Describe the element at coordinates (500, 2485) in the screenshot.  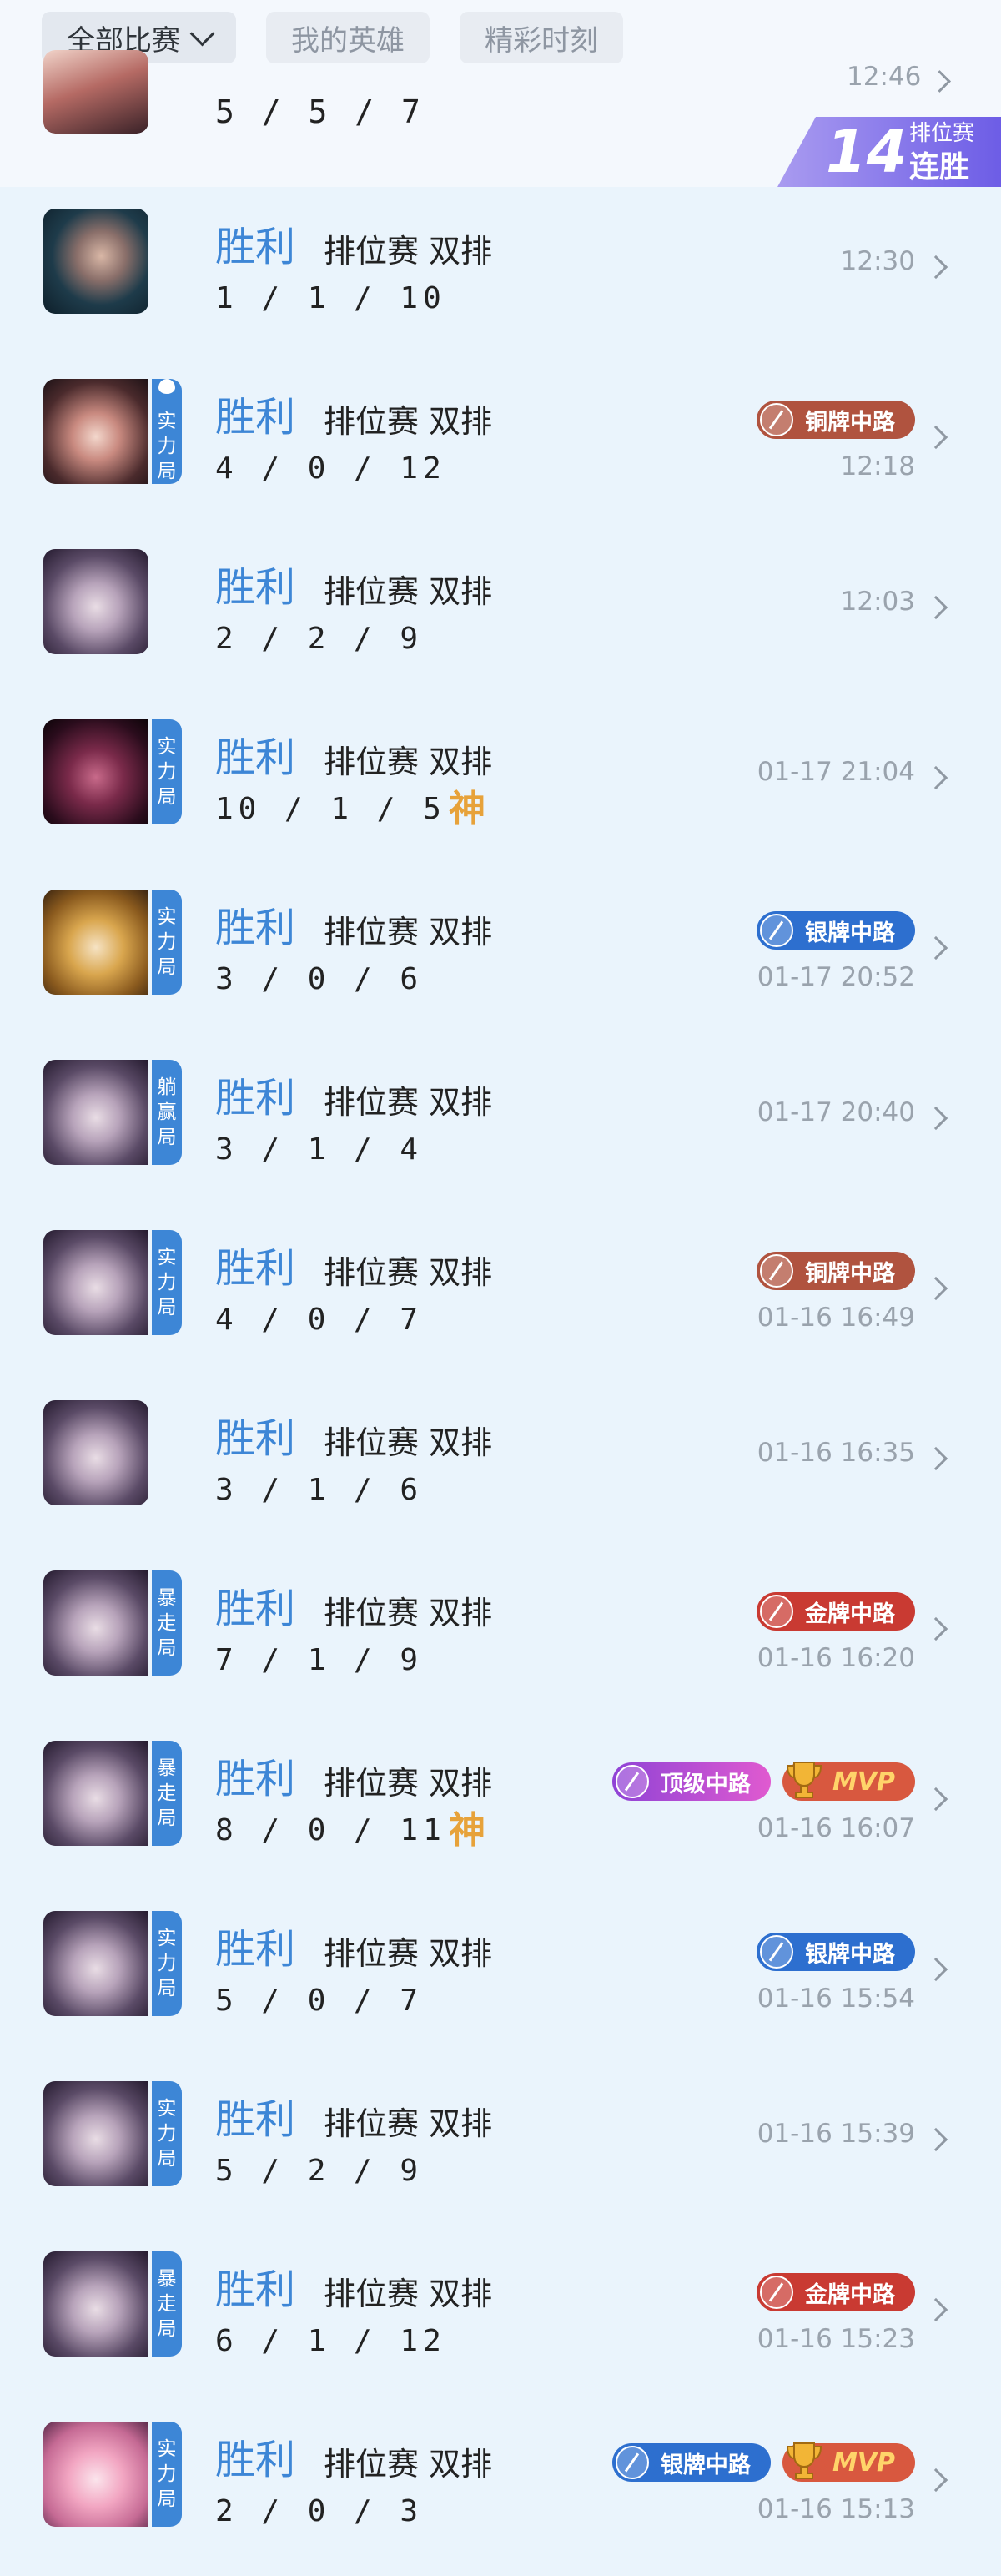
I see `match-row: 实力局 胜利 排位赛 双排 2 / 0 / 3 银牌中路 MVP 01-16 15:13` at that location.